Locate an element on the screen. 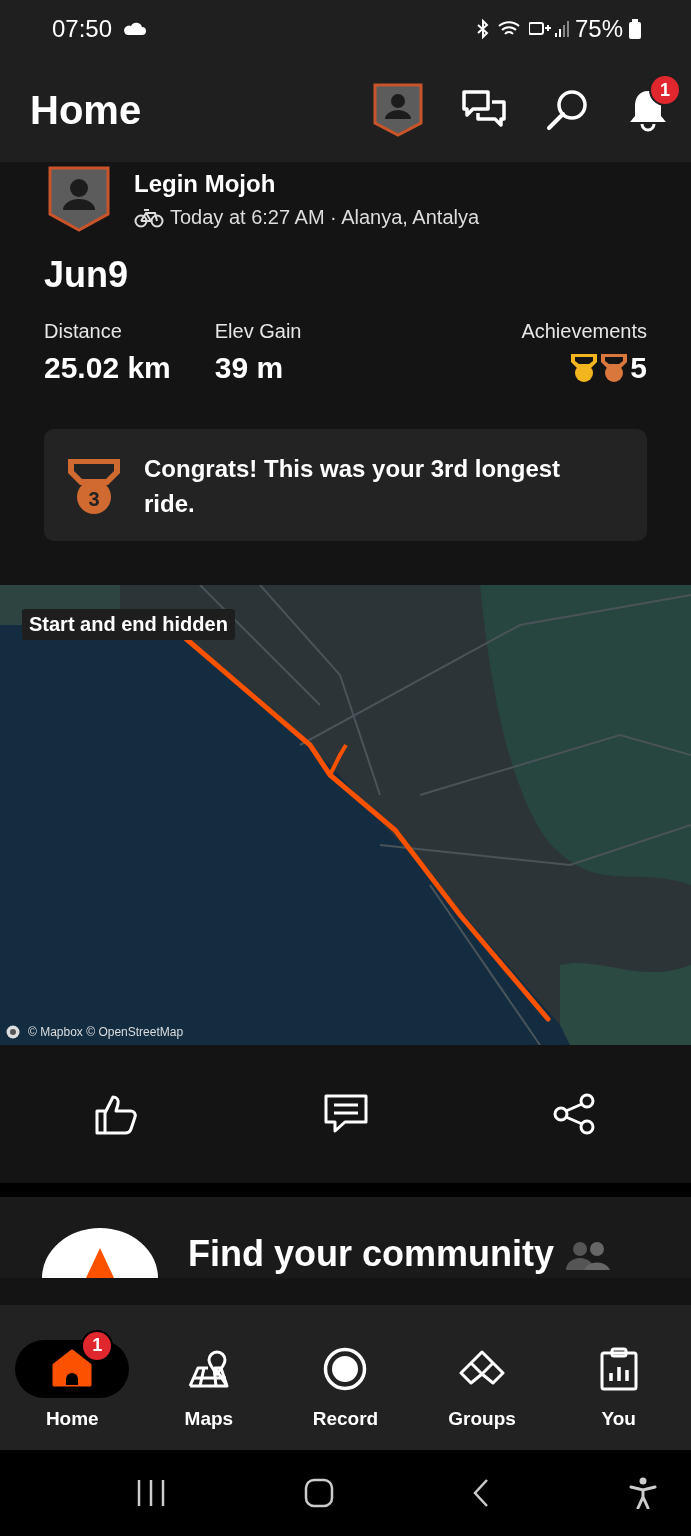 Image resolution: width=691 pixels, height=1536 pixels. nav-tab: Record is located at coordinates (345, 1377).